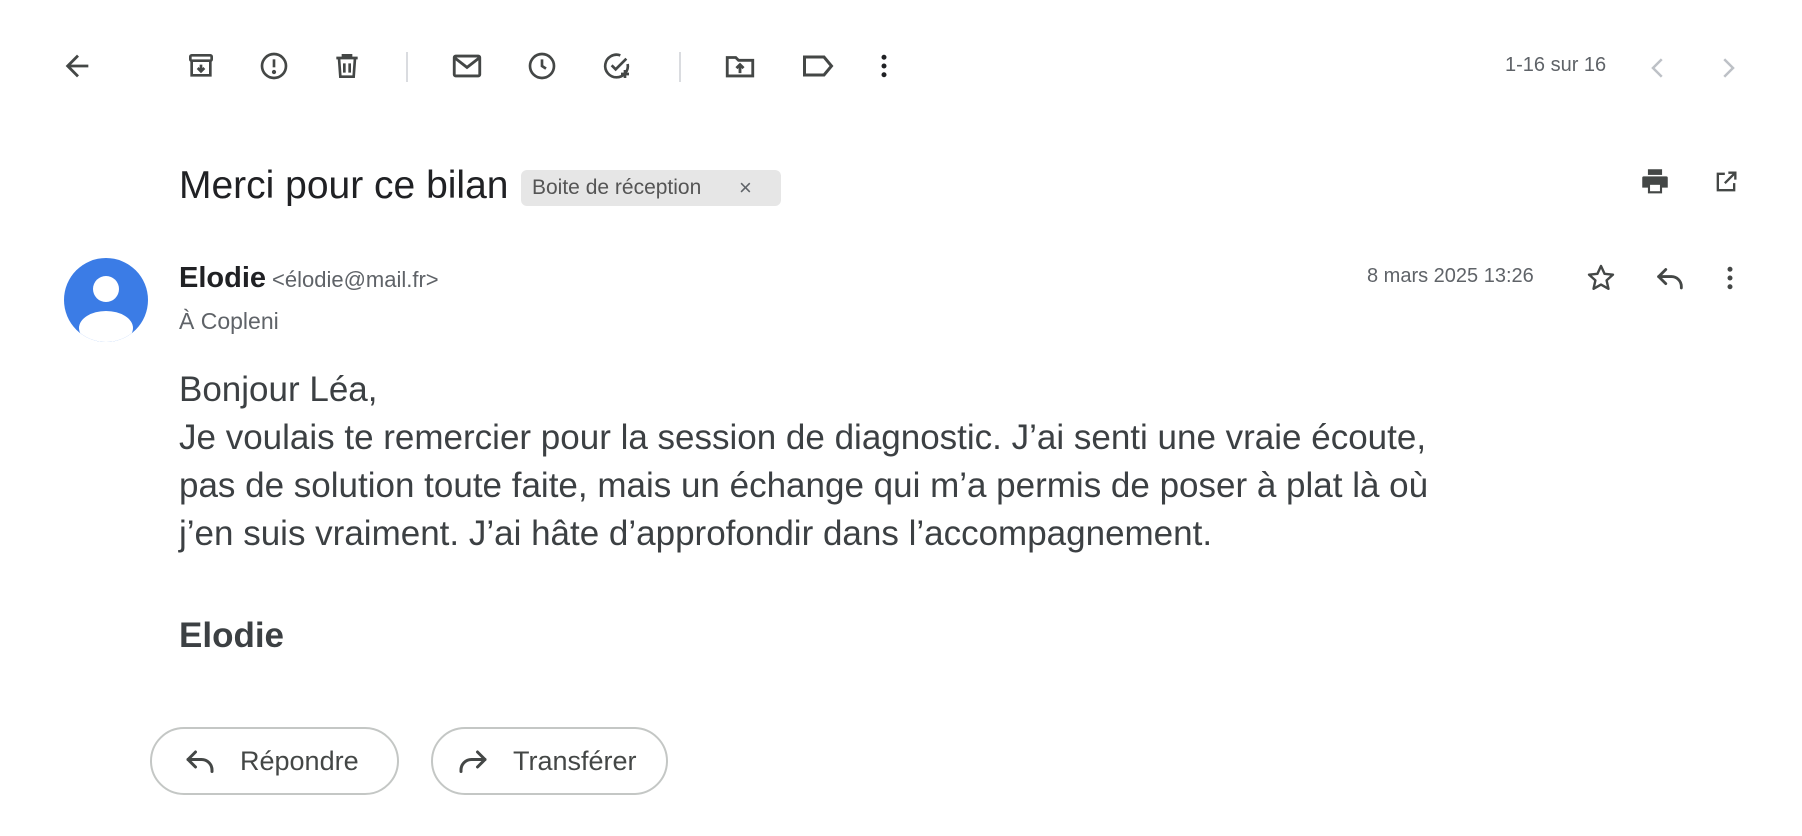  I want to click on archive-button, so click(201, 66).